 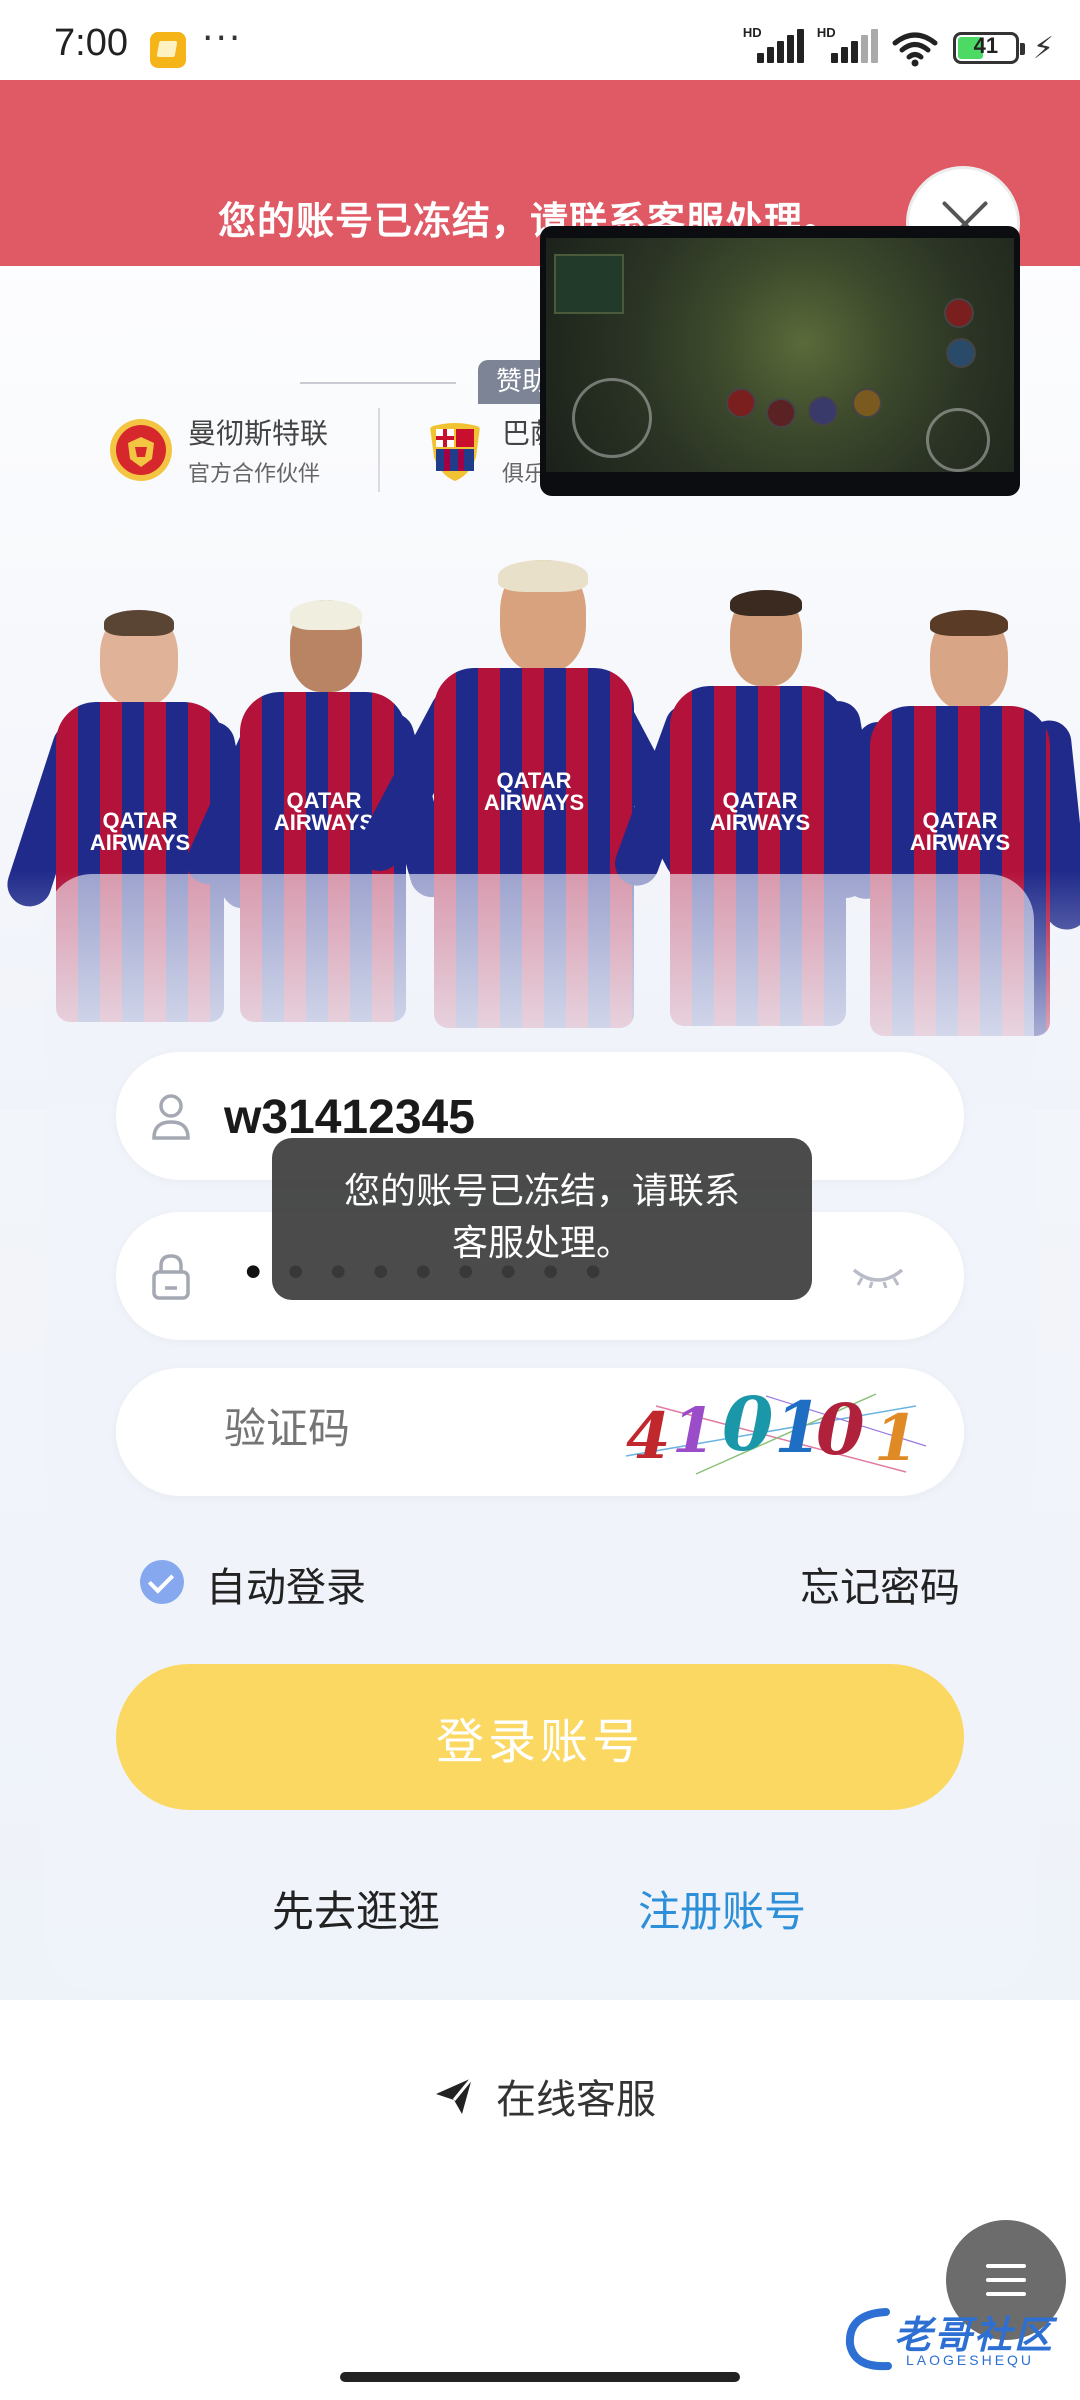 I want to click on barcelona-crest-icon, so click(x=455, y=452).